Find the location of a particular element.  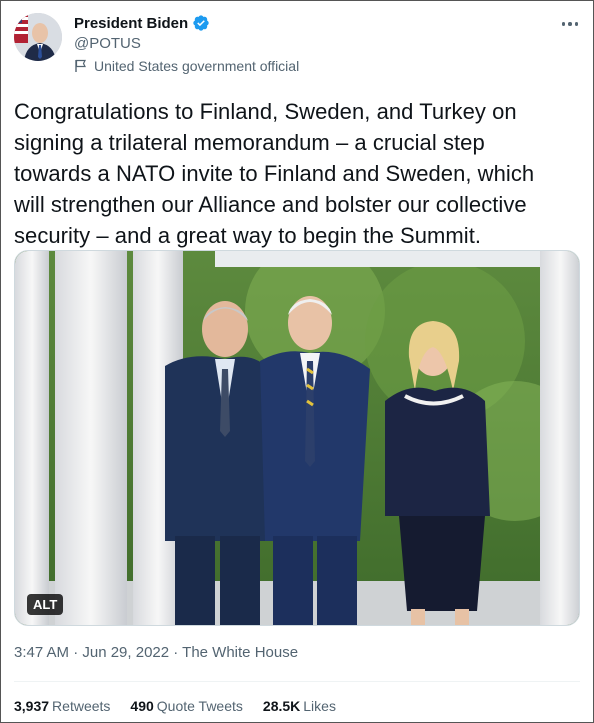

likes-label: Likes is located at coordinates (319, 706).